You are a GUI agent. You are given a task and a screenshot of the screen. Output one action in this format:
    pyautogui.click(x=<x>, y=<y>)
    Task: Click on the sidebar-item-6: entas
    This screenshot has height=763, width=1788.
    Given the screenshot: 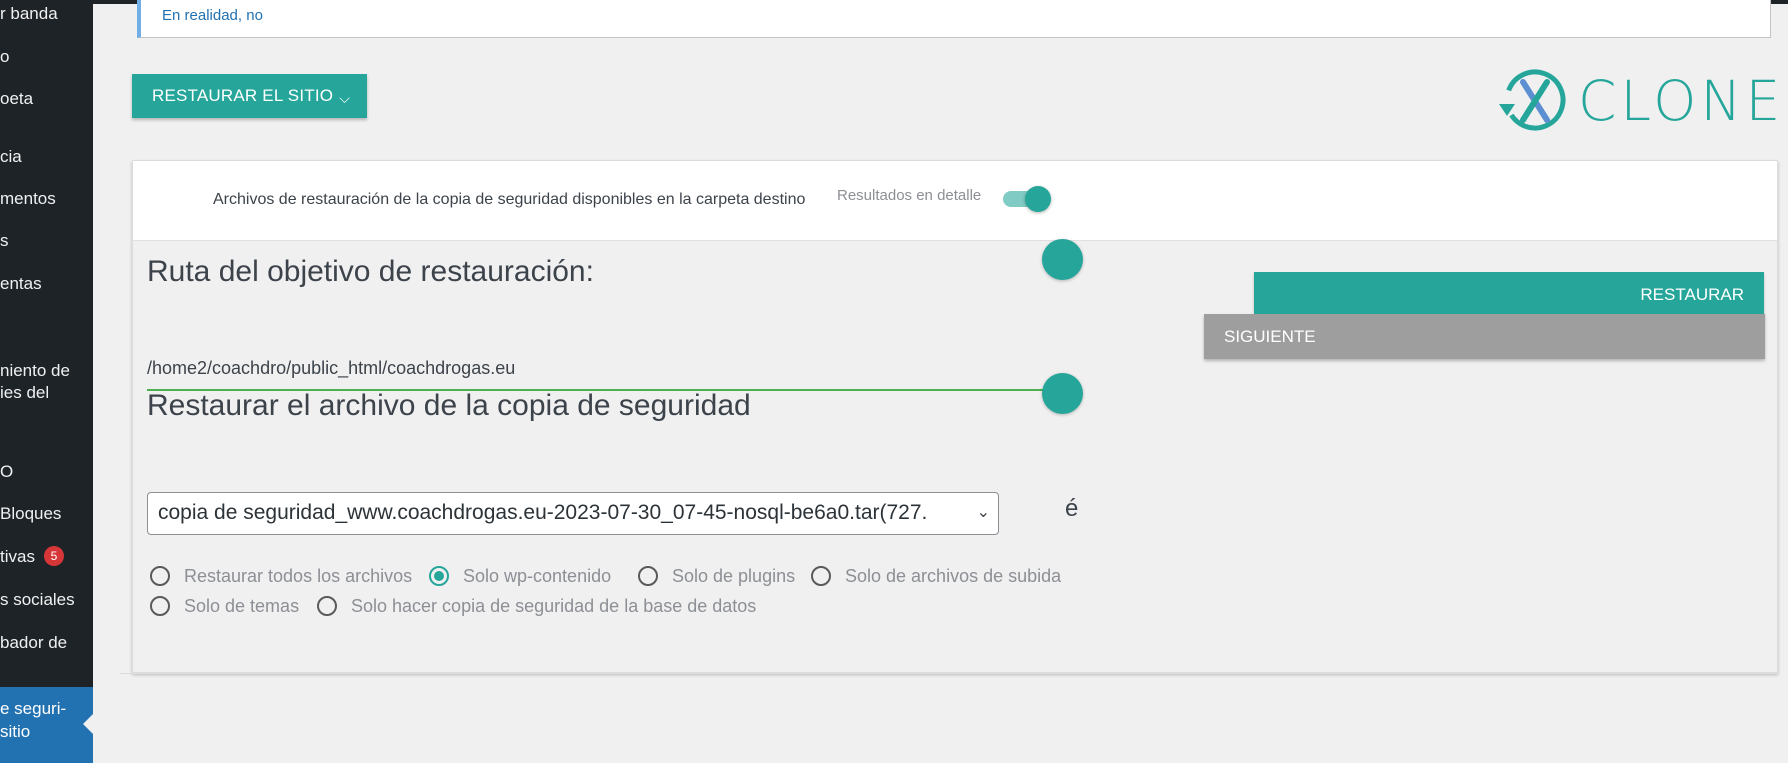 What is the action you would take?
    pyautogui.click(x=21, y=284)
    